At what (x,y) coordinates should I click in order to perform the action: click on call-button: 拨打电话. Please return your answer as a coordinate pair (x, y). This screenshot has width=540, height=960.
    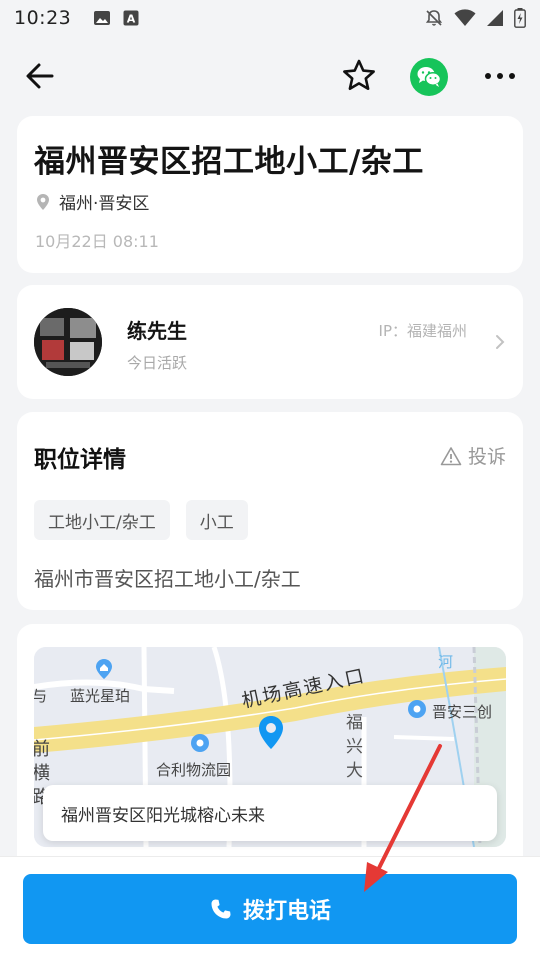
    Looking at the image, I should click on (270, 909).